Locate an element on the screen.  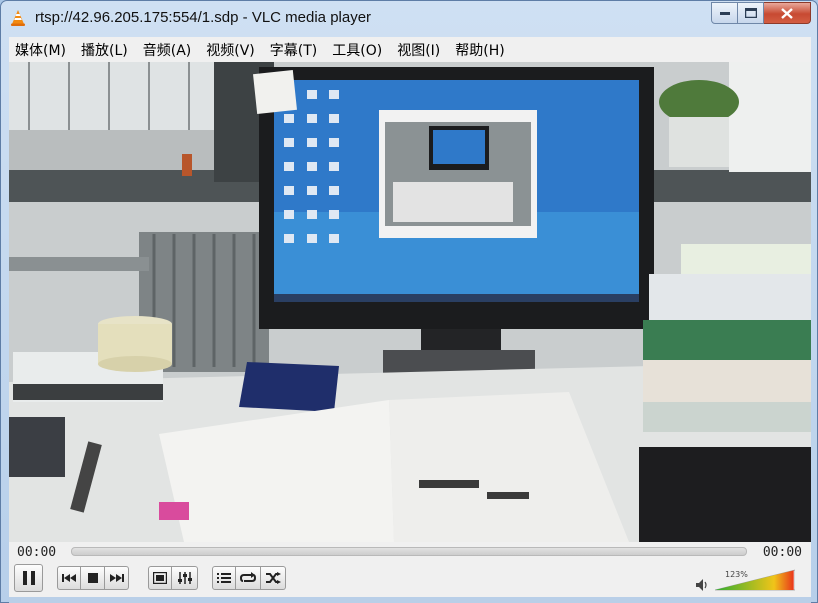
fullscreen-icon is located at coordinates (160, 578).